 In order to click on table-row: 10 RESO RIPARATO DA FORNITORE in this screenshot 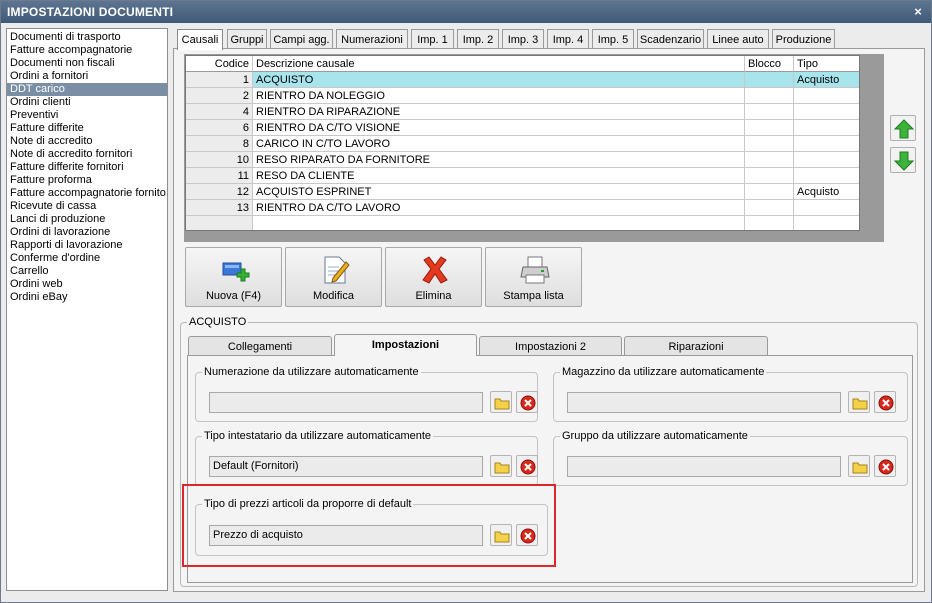, I will do `click(522, 160)`.